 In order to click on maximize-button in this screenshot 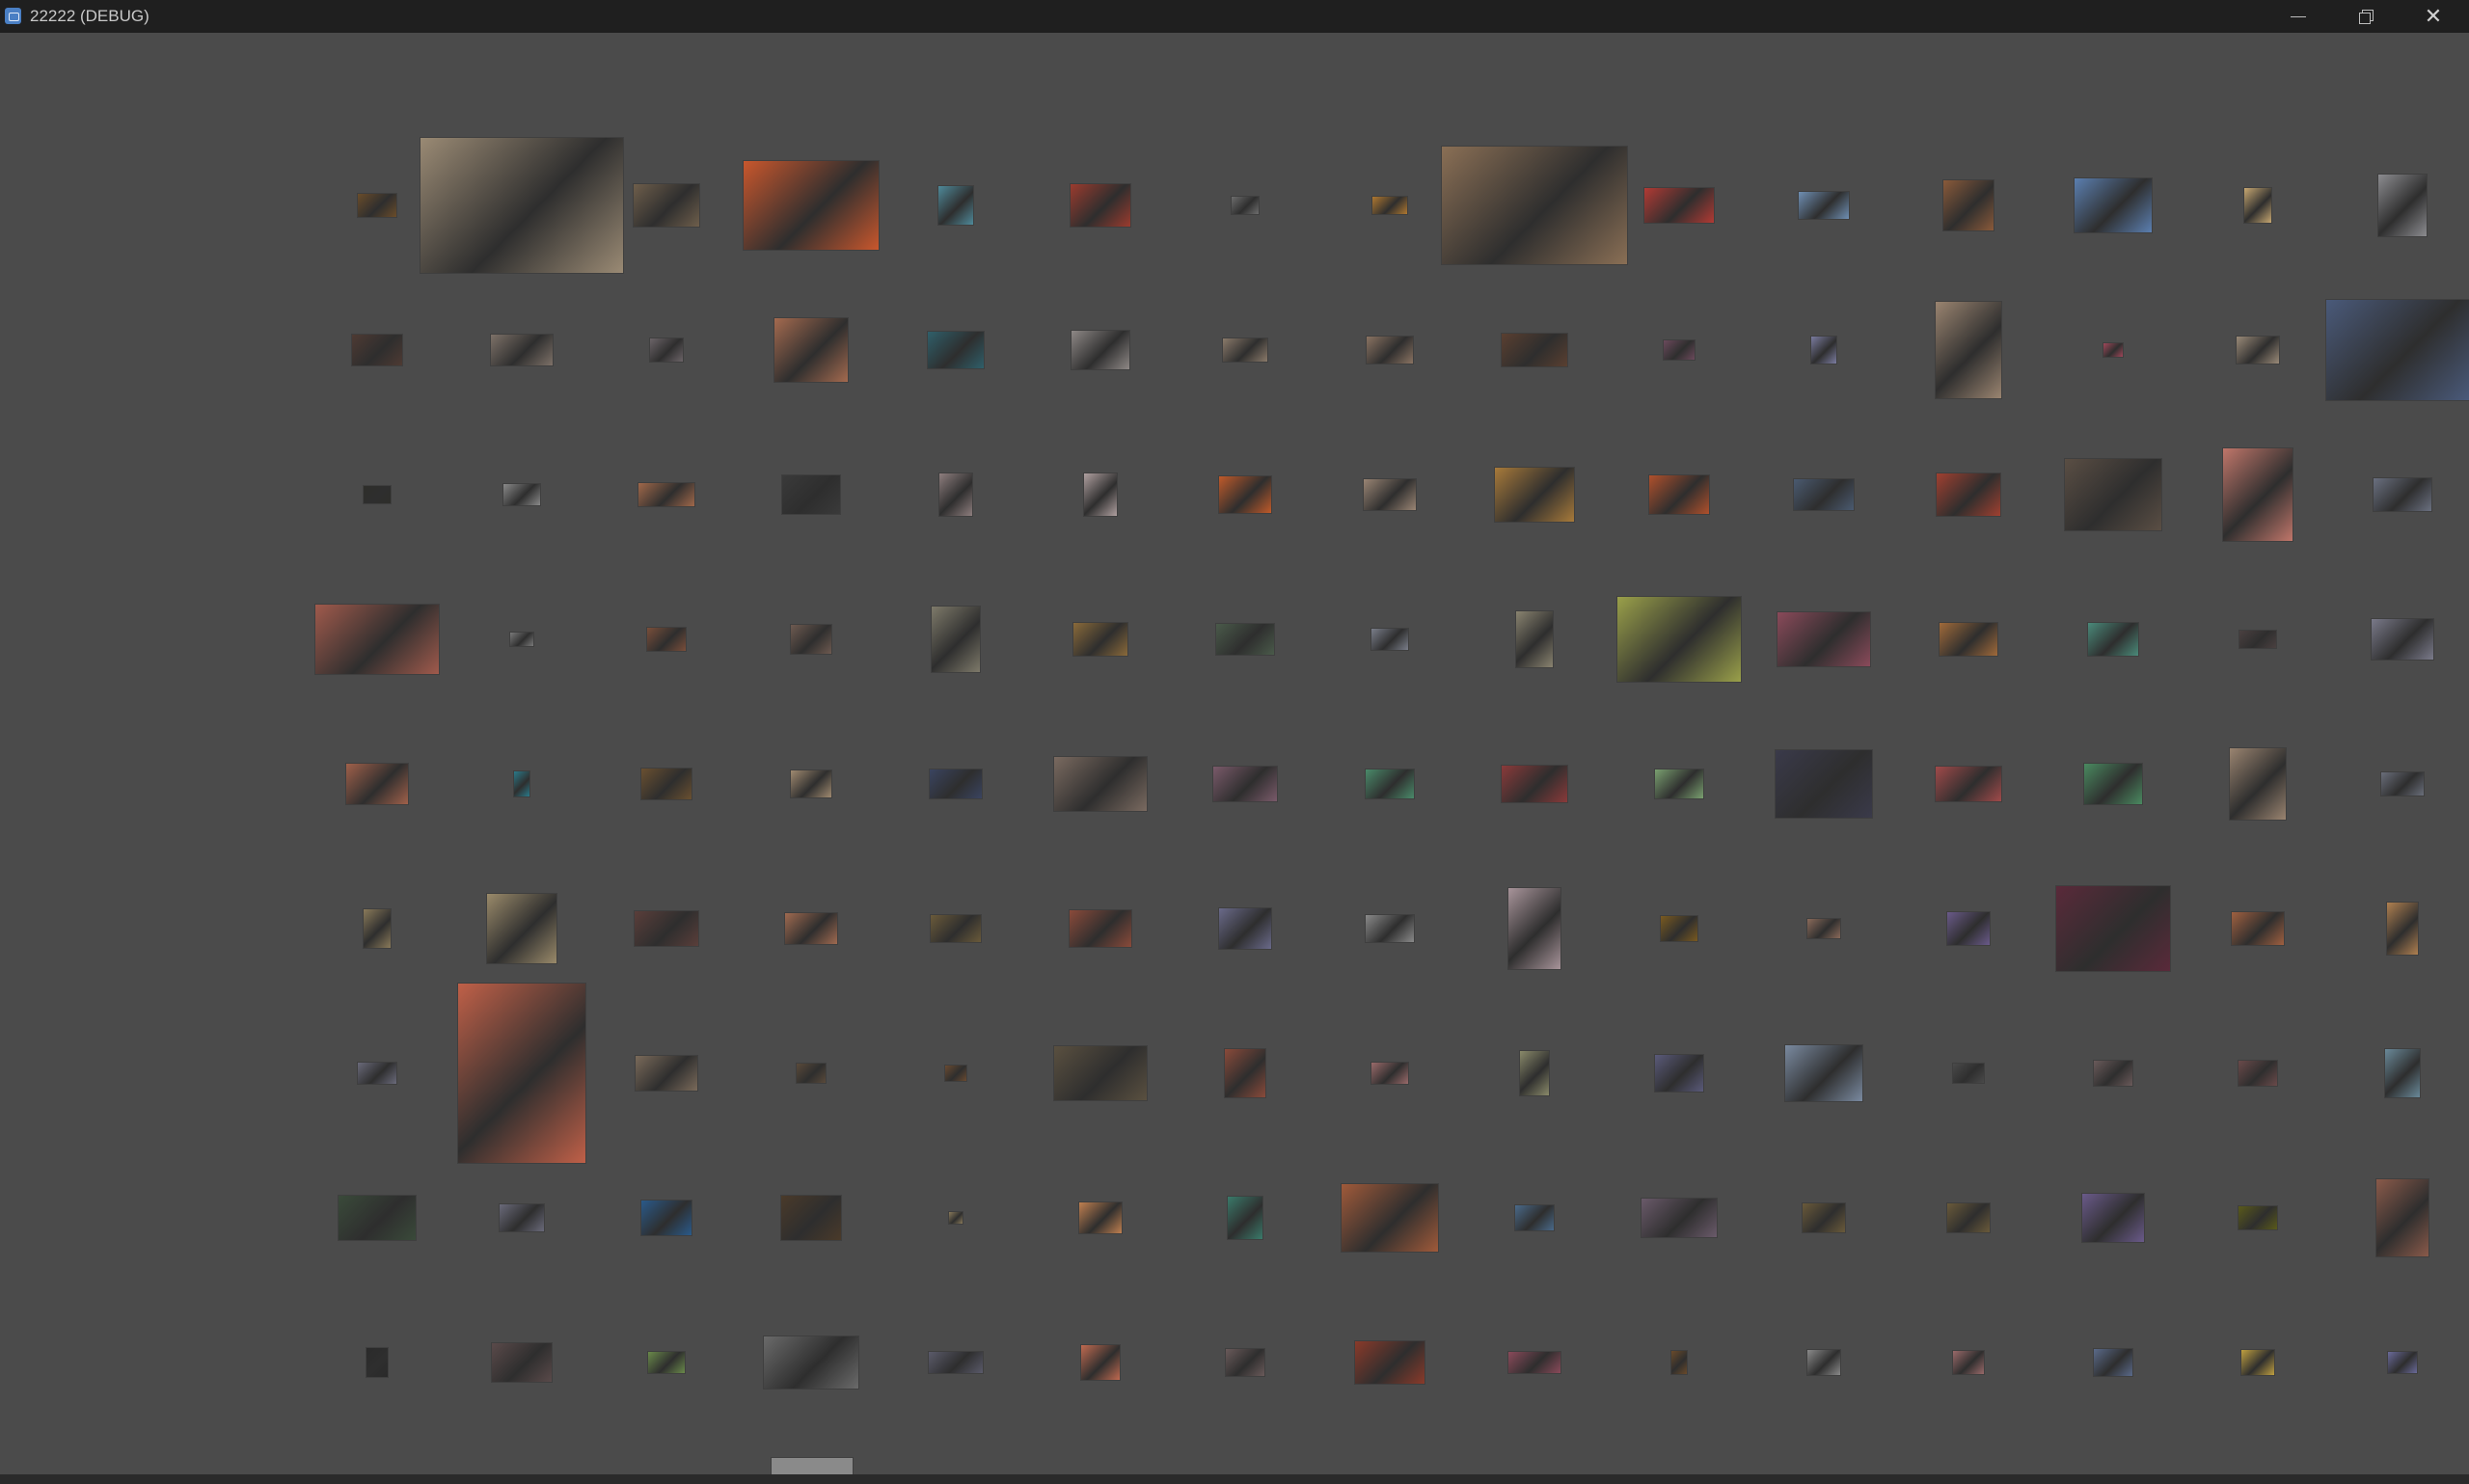, I will do `click(2366, 16)`.